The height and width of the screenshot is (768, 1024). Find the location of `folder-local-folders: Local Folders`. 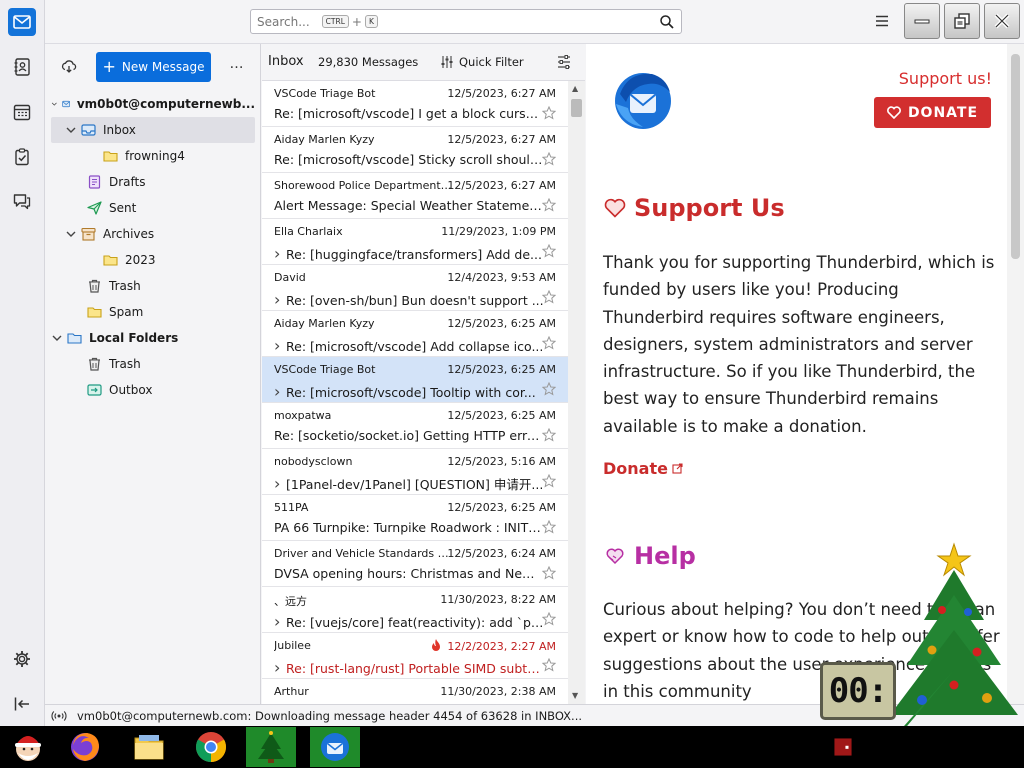

folder-local-folders: Local Folders is located at coordinates (153, 338).